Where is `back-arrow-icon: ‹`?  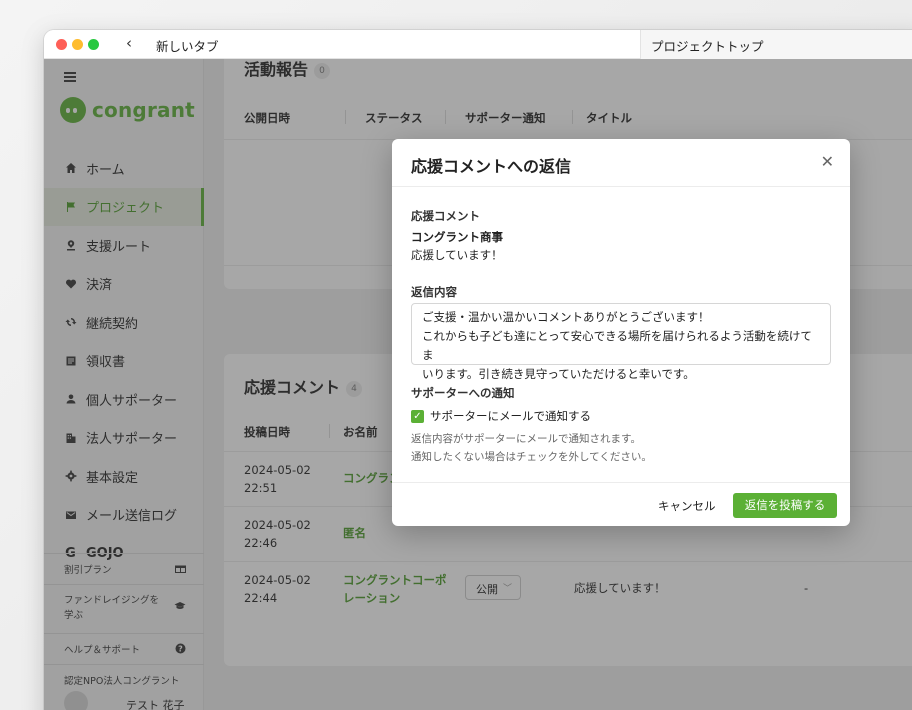 back-arrow-icon: ‹ is located at coordinates (129, 43).